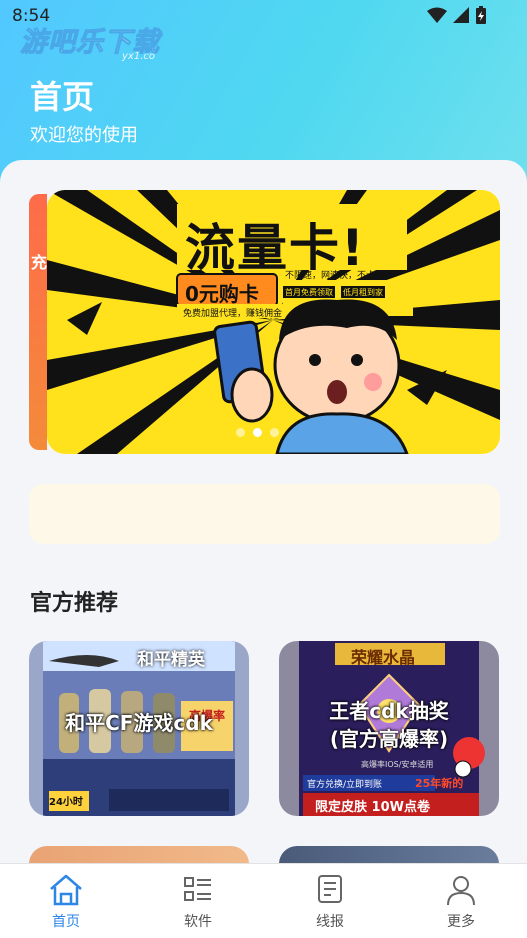 The image size is (527, 938). I want to click on card-badge-bottom: 24小时, so click(66, 802).